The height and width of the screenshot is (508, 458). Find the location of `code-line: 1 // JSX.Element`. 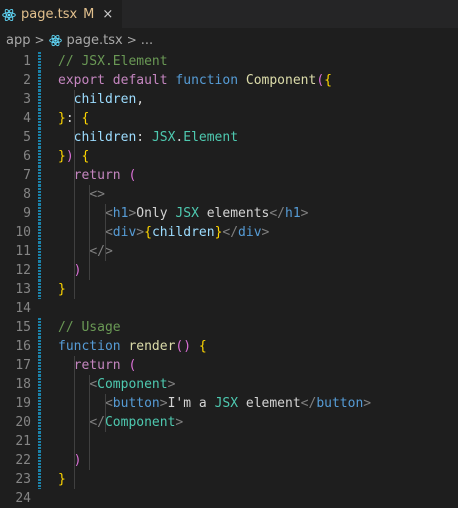

code-line: 1 // JSX.Element is located at coordinates (229, 61).